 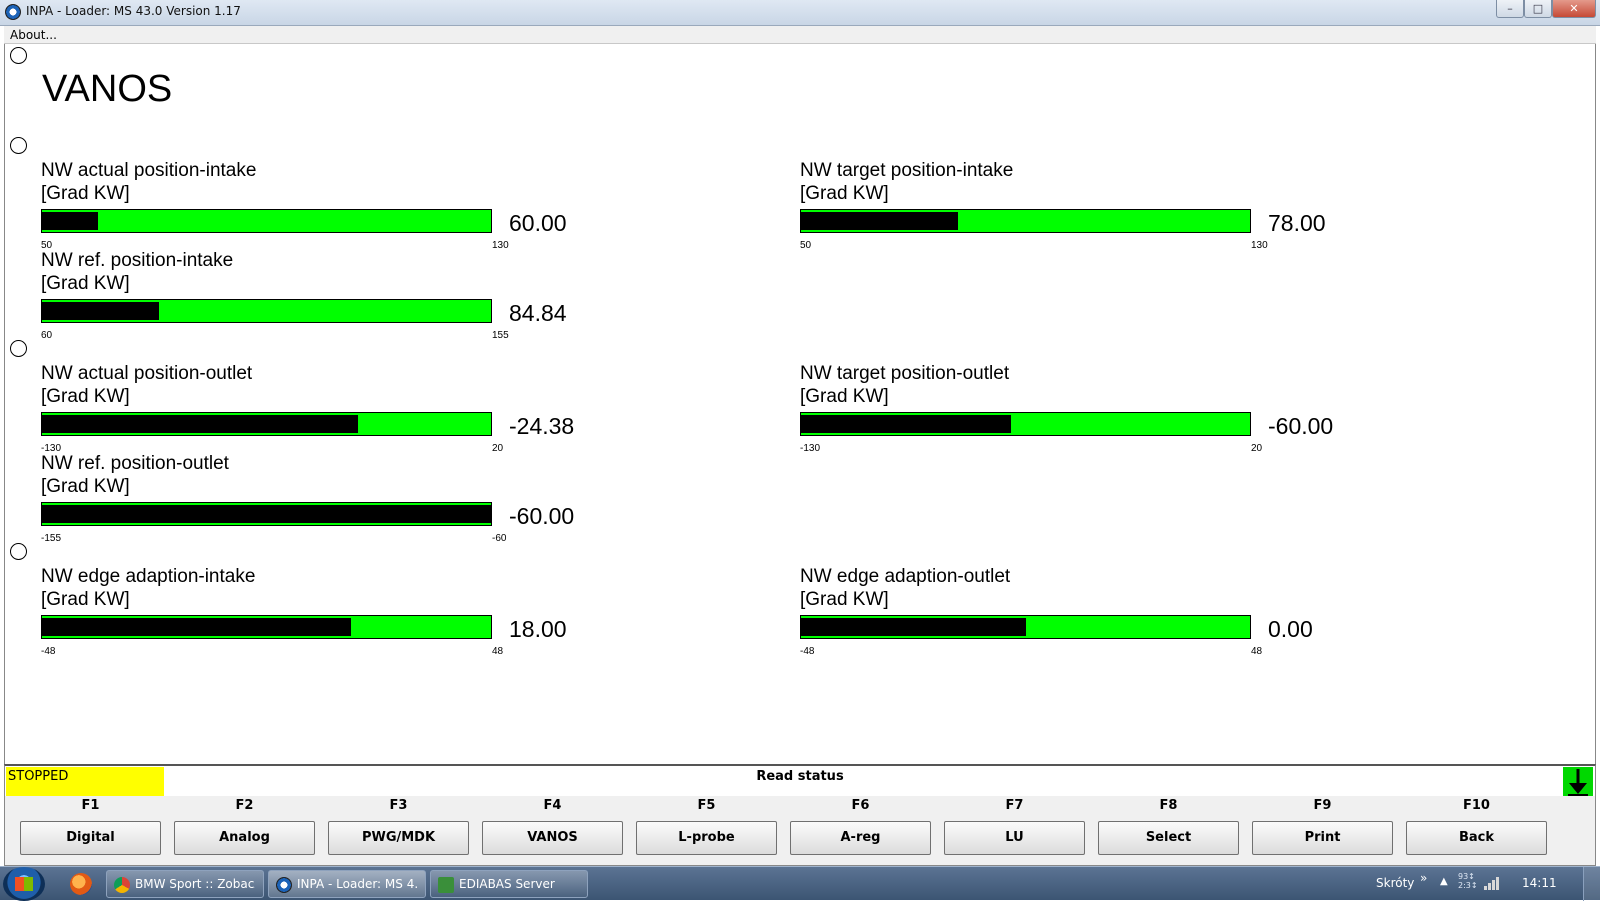 What do you see at coordinates (552, 805) in the screenshot?
I see `fkey-label: F4` at bounding box center [552, 805].